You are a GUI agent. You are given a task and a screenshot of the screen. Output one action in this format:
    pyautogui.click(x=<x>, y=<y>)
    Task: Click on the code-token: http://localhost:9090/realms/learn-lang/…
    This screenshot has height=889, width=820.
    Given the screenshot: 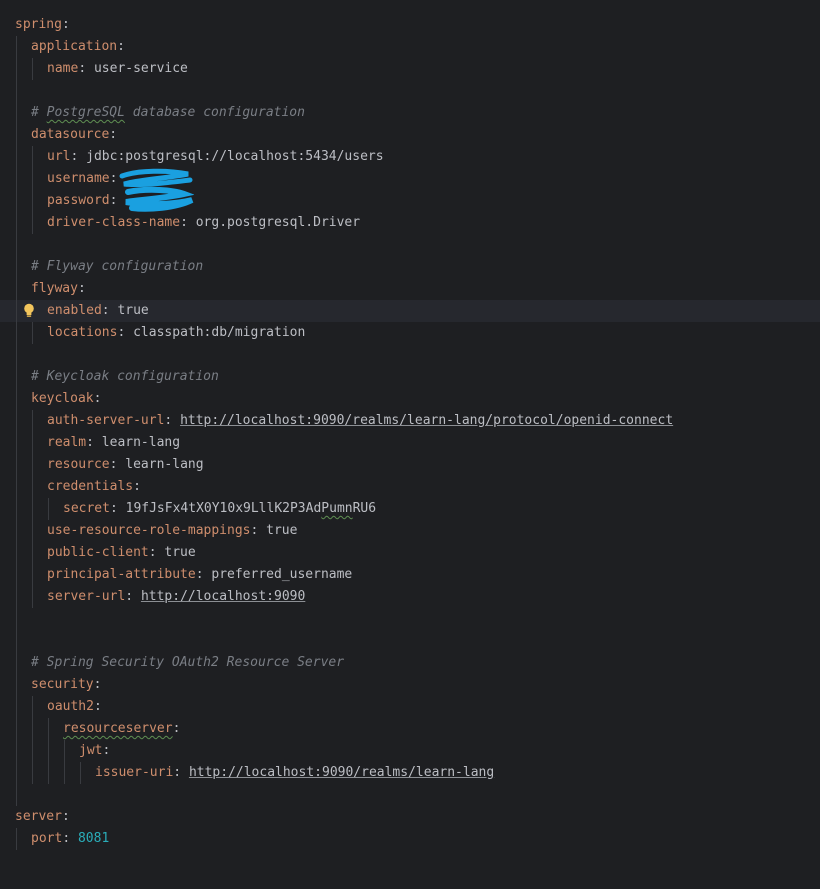 What is the action you would take?
    pyautogui.click(x=426, y=420)
    